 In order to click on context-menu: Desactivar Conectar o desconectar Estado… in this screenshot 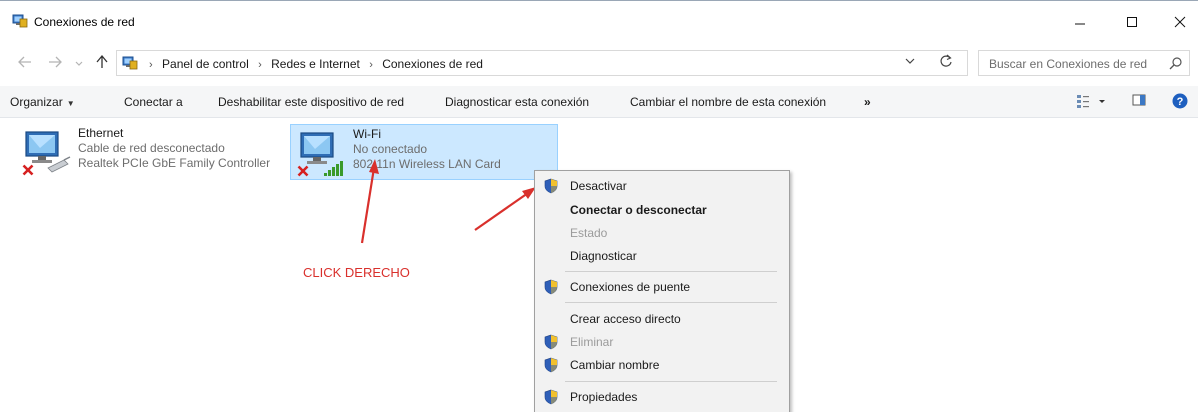, I will do `click(662, 291)`.